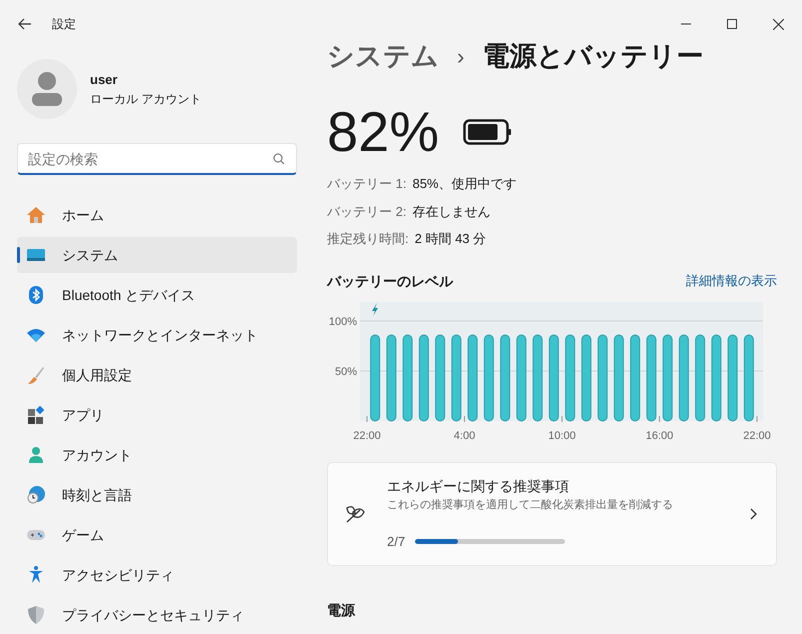 This screenshot has width=802, height=634. I want to click on sidebar-item: アクセシビリティ, so click(157, 575).